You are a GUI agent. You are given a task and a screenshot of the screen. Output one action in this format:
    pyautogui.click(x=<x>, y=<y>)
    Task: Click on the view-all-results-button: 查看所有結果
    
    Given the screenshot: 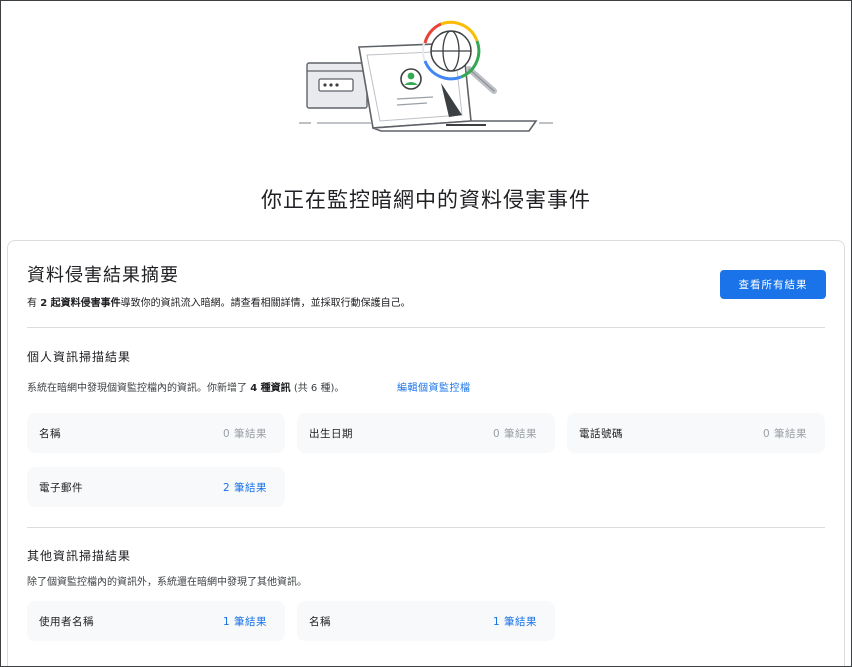 What is the action you would take?
    pyautogui.click(x=773, y=284)
    